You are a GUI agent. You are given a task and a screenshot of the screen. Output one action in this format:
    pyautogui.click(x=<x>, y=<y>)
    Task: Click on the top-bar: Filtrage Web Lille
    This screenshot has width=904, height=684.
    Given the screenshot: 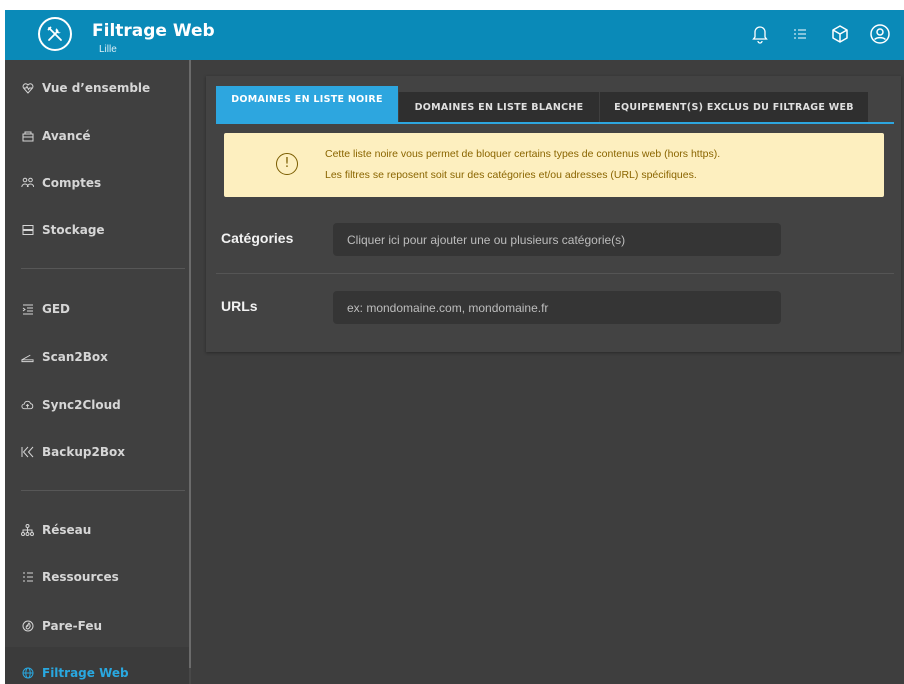 What is the action you would take?
    pyautogui.click(x=454, y=35)
    